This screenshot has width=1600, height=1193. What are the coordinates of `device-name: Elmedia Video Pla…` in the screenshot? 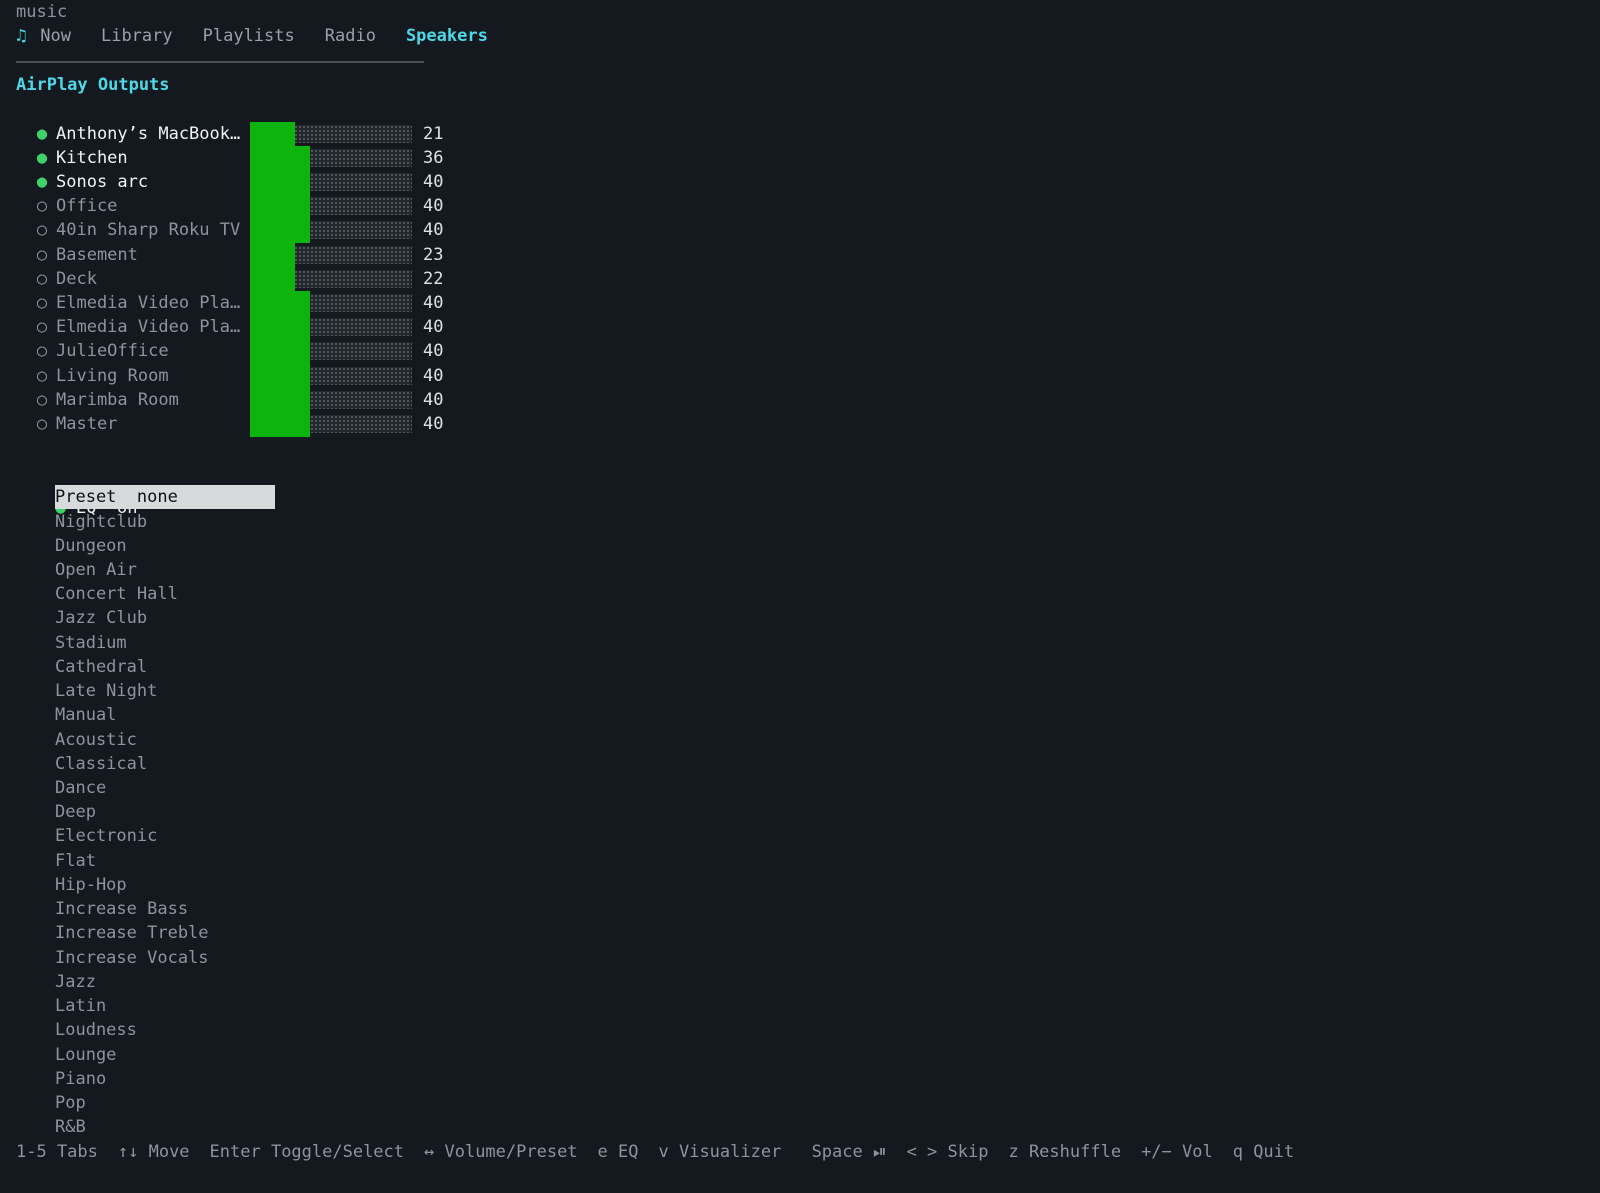 It's located at (148, 302).